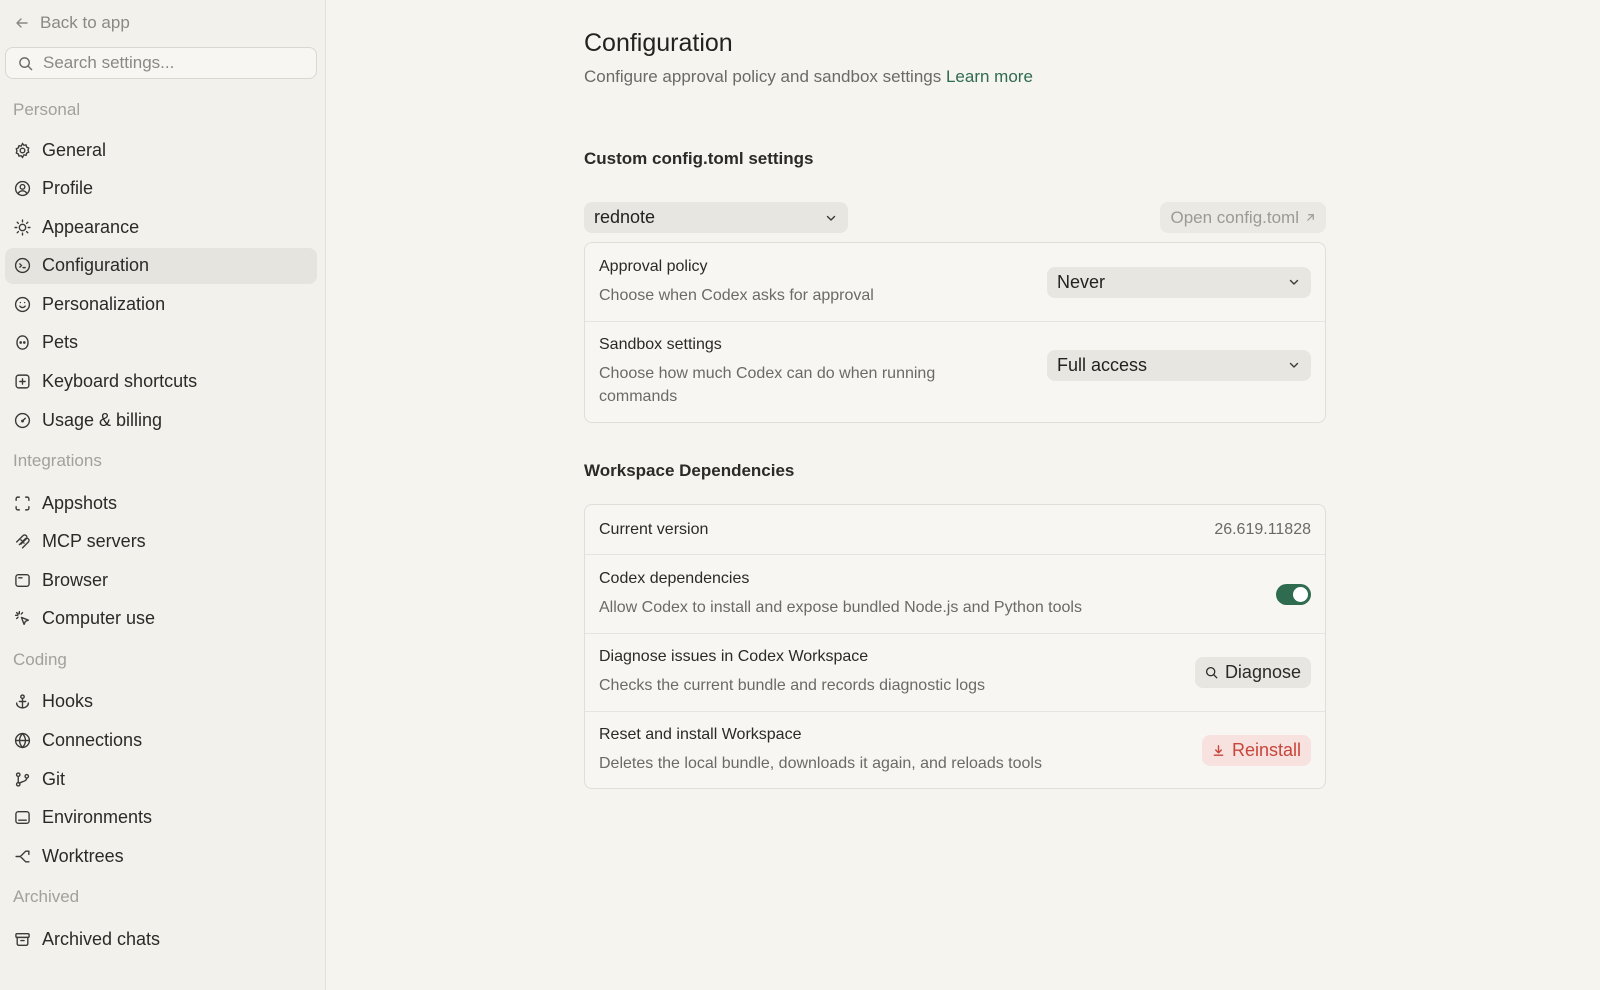 Image resolution: width=1600 pixels, height=990 pixels. I want to click on section-label-archived: Archived, so click(46, 897).